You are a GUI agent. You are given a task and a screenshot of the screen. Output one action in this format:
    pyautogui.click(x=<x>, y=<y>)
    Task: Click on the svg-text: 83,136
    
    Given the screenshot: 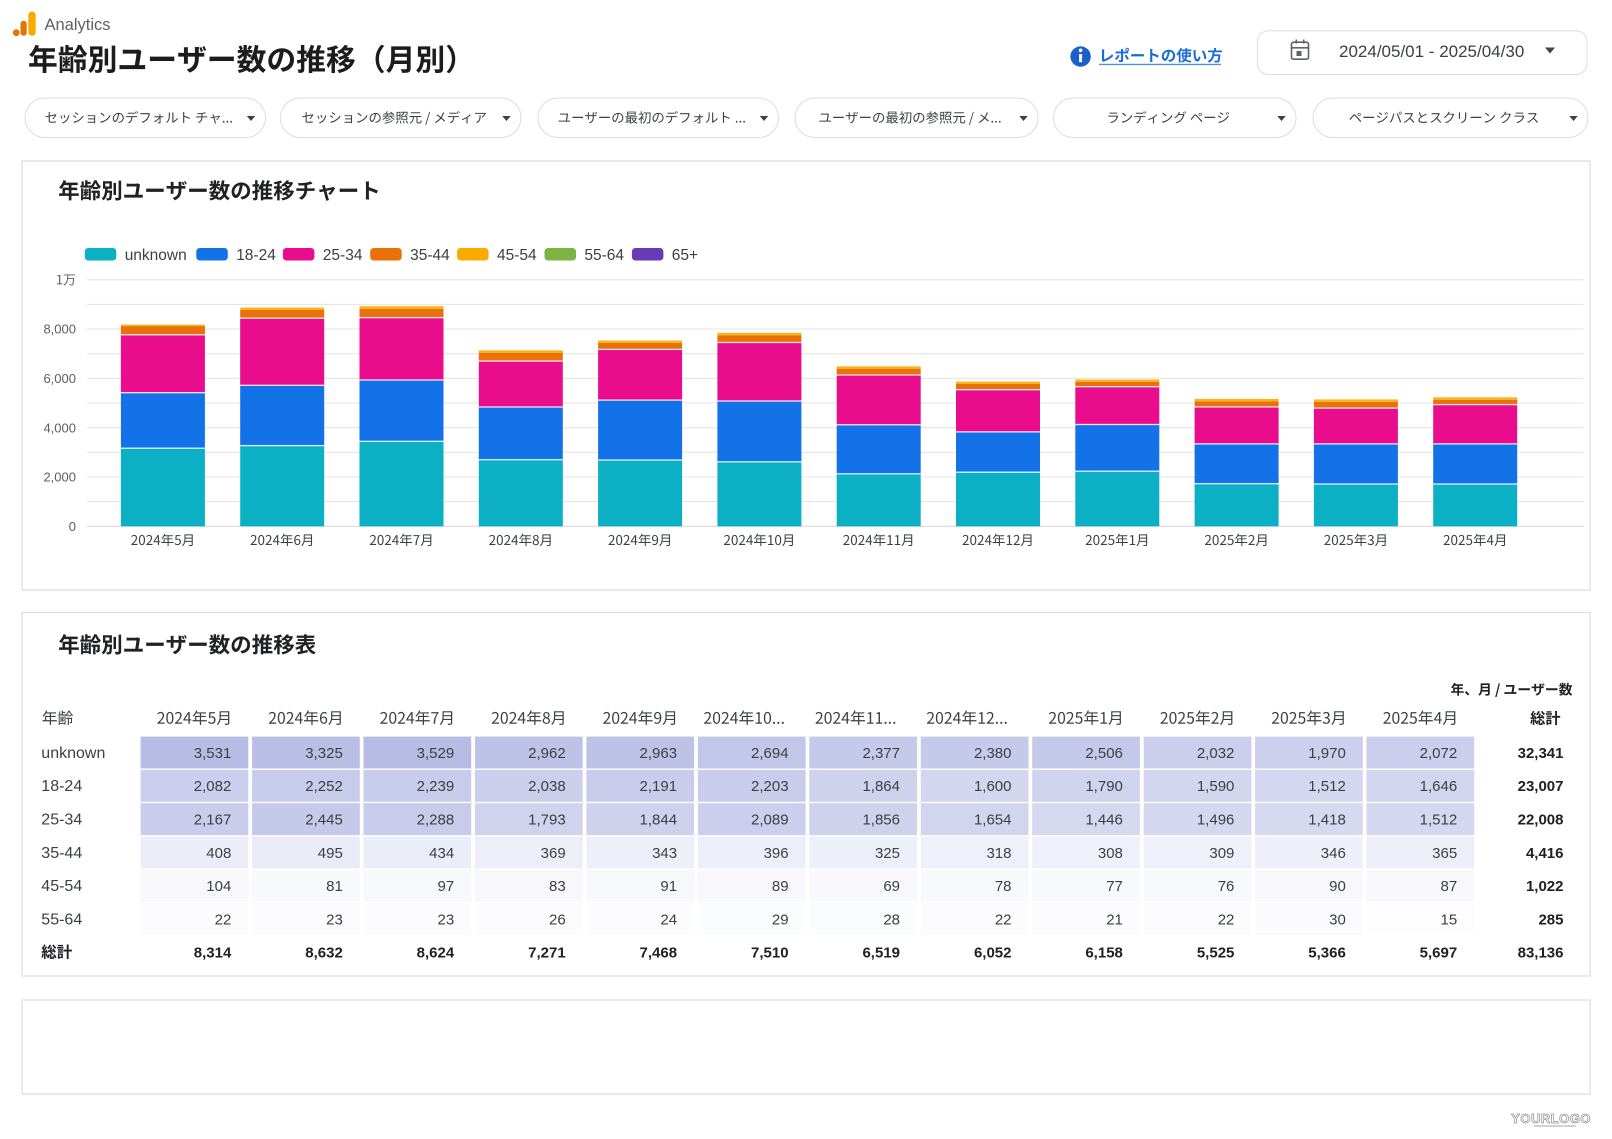 What is the action you would take?
    pyautogui.click(x=1541, y=953)
    